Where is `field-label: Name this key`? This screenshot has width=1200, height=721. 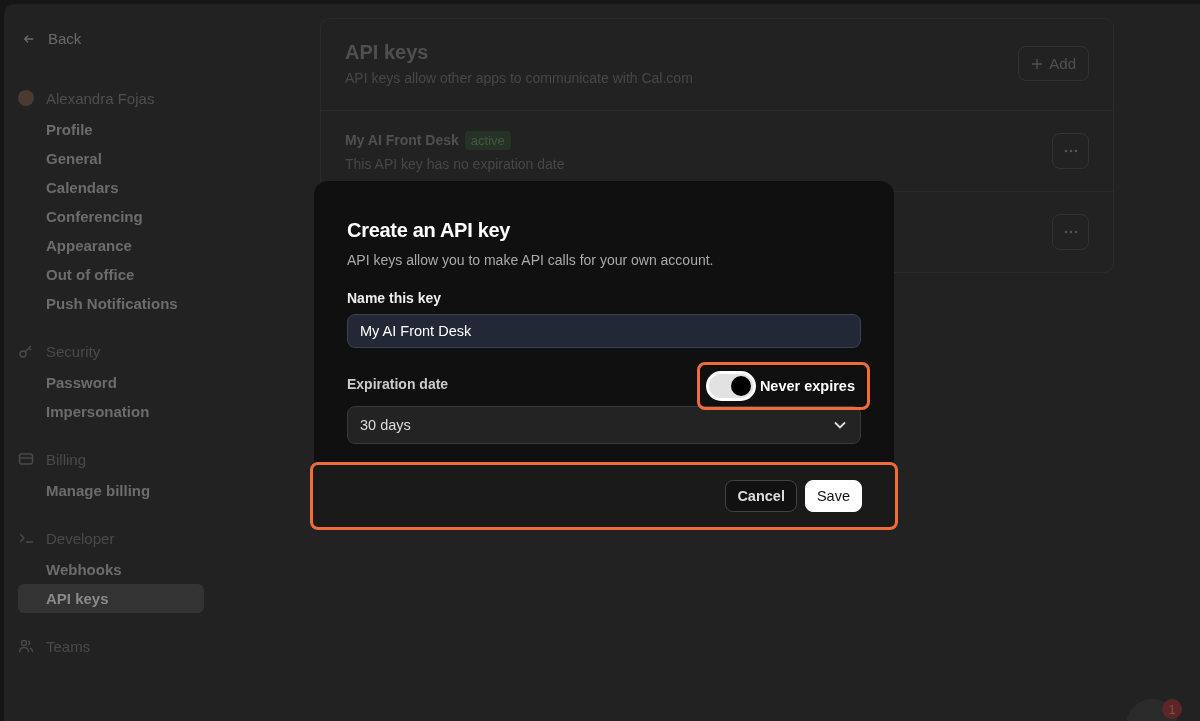
field-label: Name this key is located at coordinates (395, 298).